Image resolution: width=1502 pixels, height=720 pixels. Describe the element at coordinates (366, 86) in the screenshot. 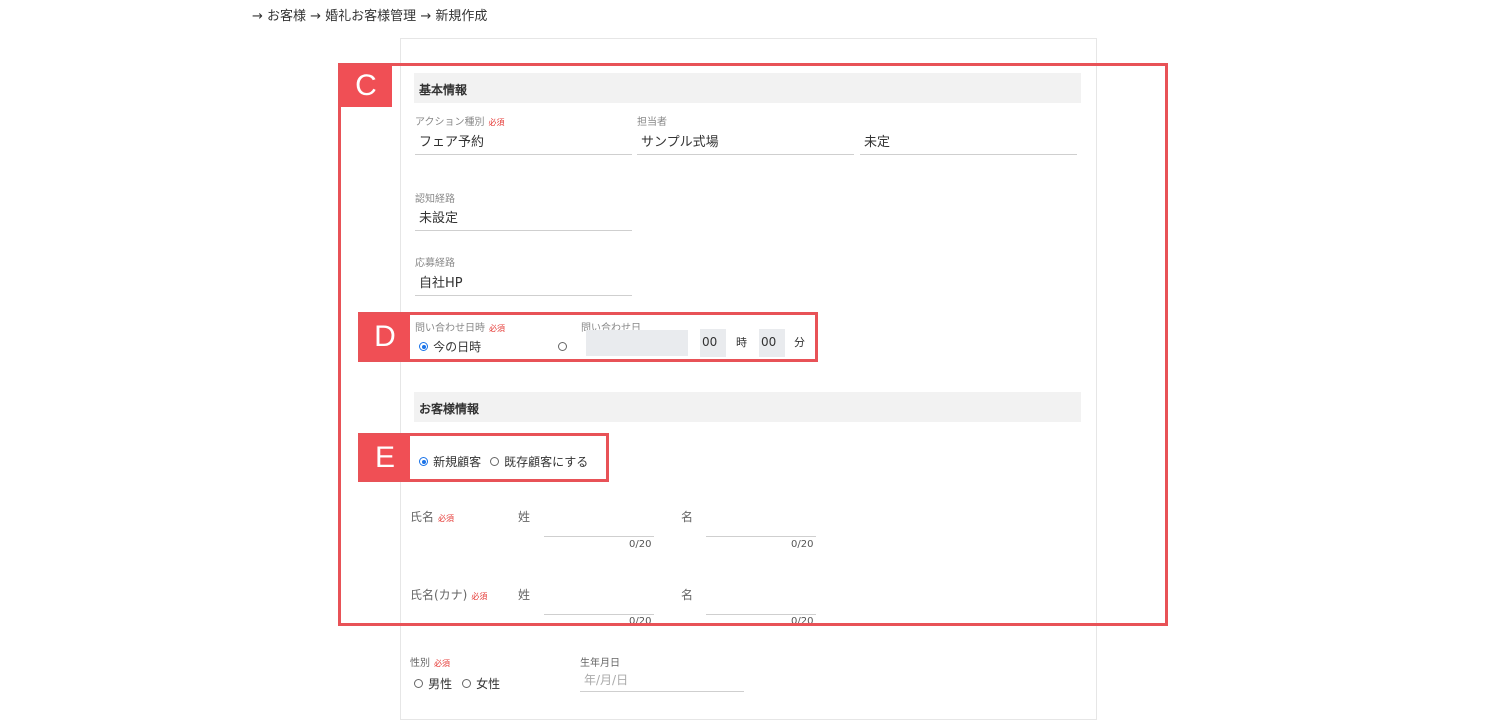

I see `annotation-tag-c: C` at that location.